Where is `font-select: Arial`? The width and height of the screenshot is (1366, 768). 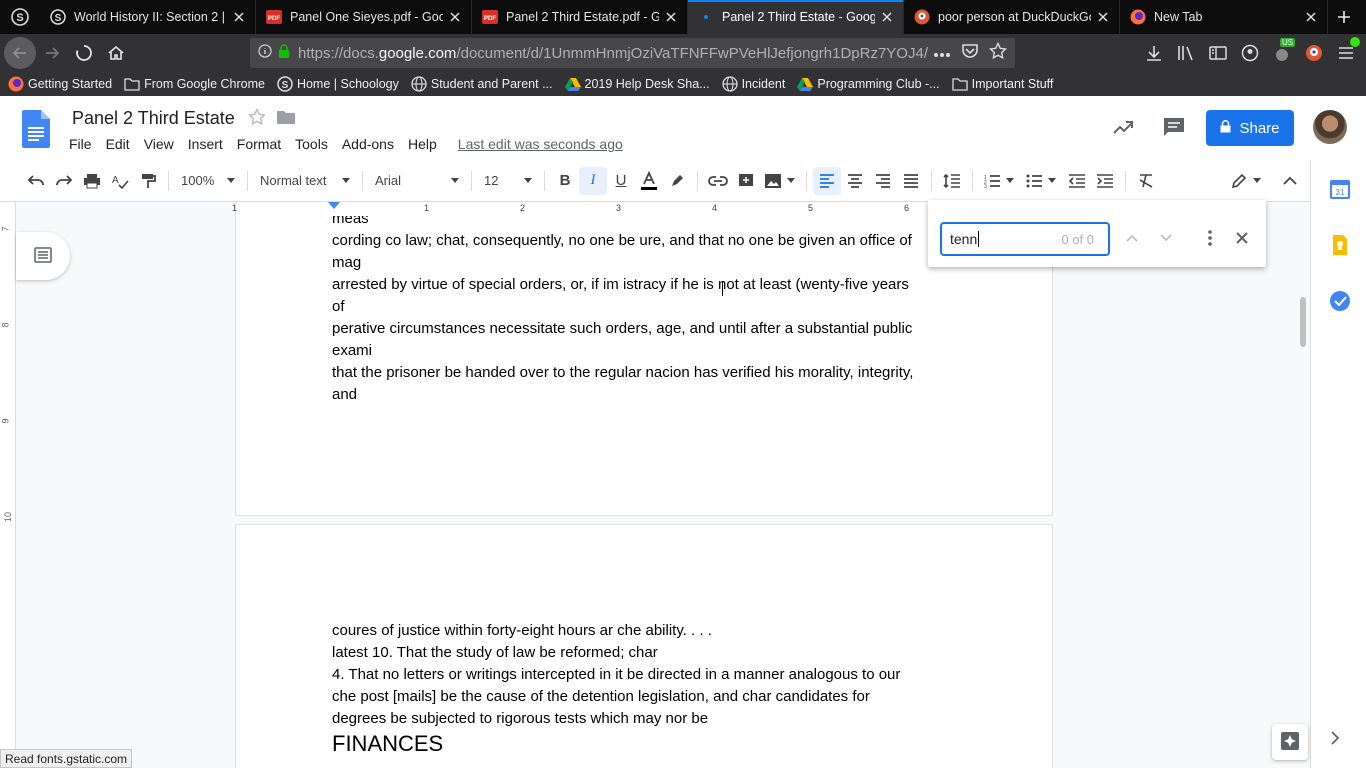 font-select: Arial is located at coordinates (417, 181).